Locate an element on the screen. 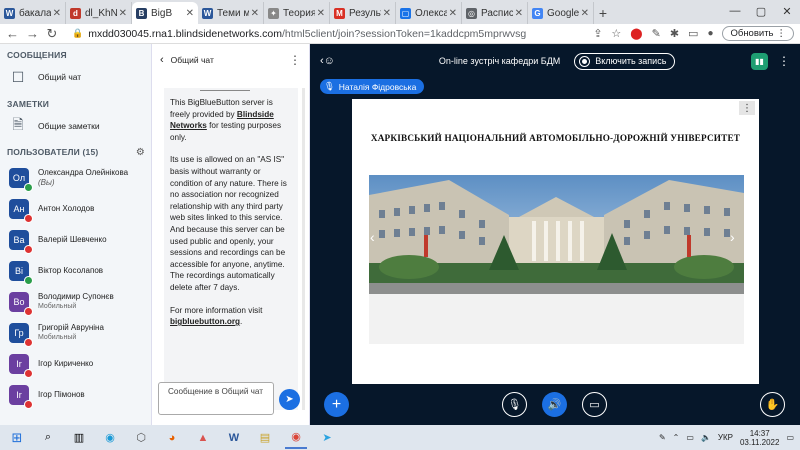 The height and width of the screenshot is (450, 800). scroll-hint-divider is located at coordinates (225, 90).